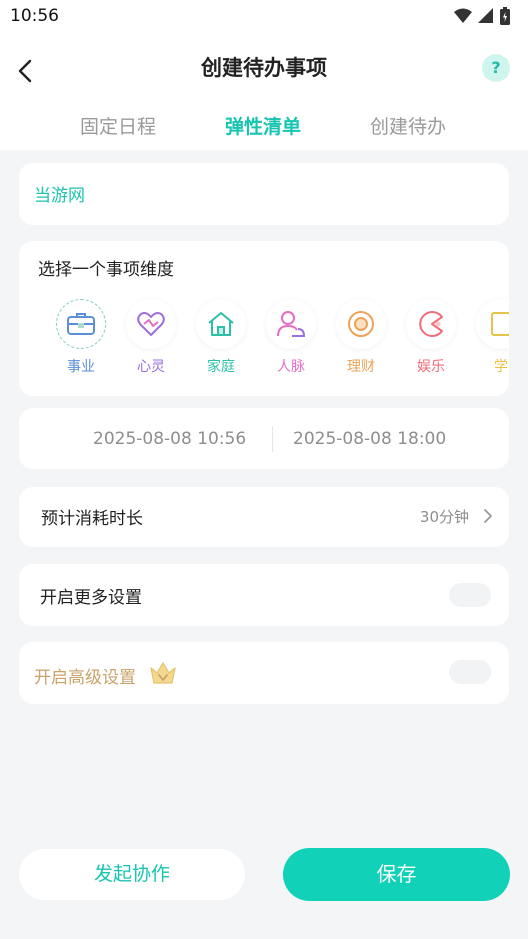  What do you see at coordinates (163, 673) in the screenshot?
I see `crown-icon` at bounding box center [163, 673].